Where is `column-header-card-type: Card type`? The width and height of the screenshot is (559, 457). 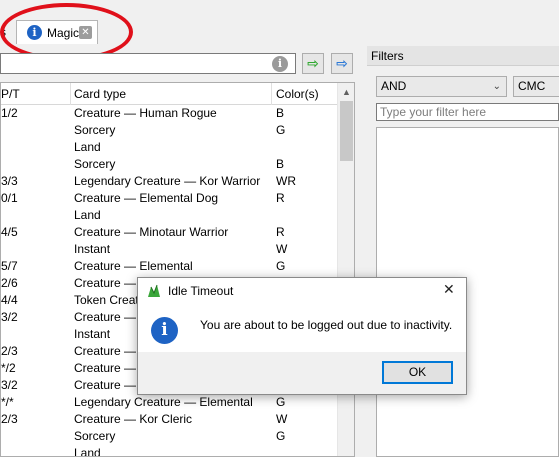 column-header-card-type: Card type is located at coordinates (100, 94).